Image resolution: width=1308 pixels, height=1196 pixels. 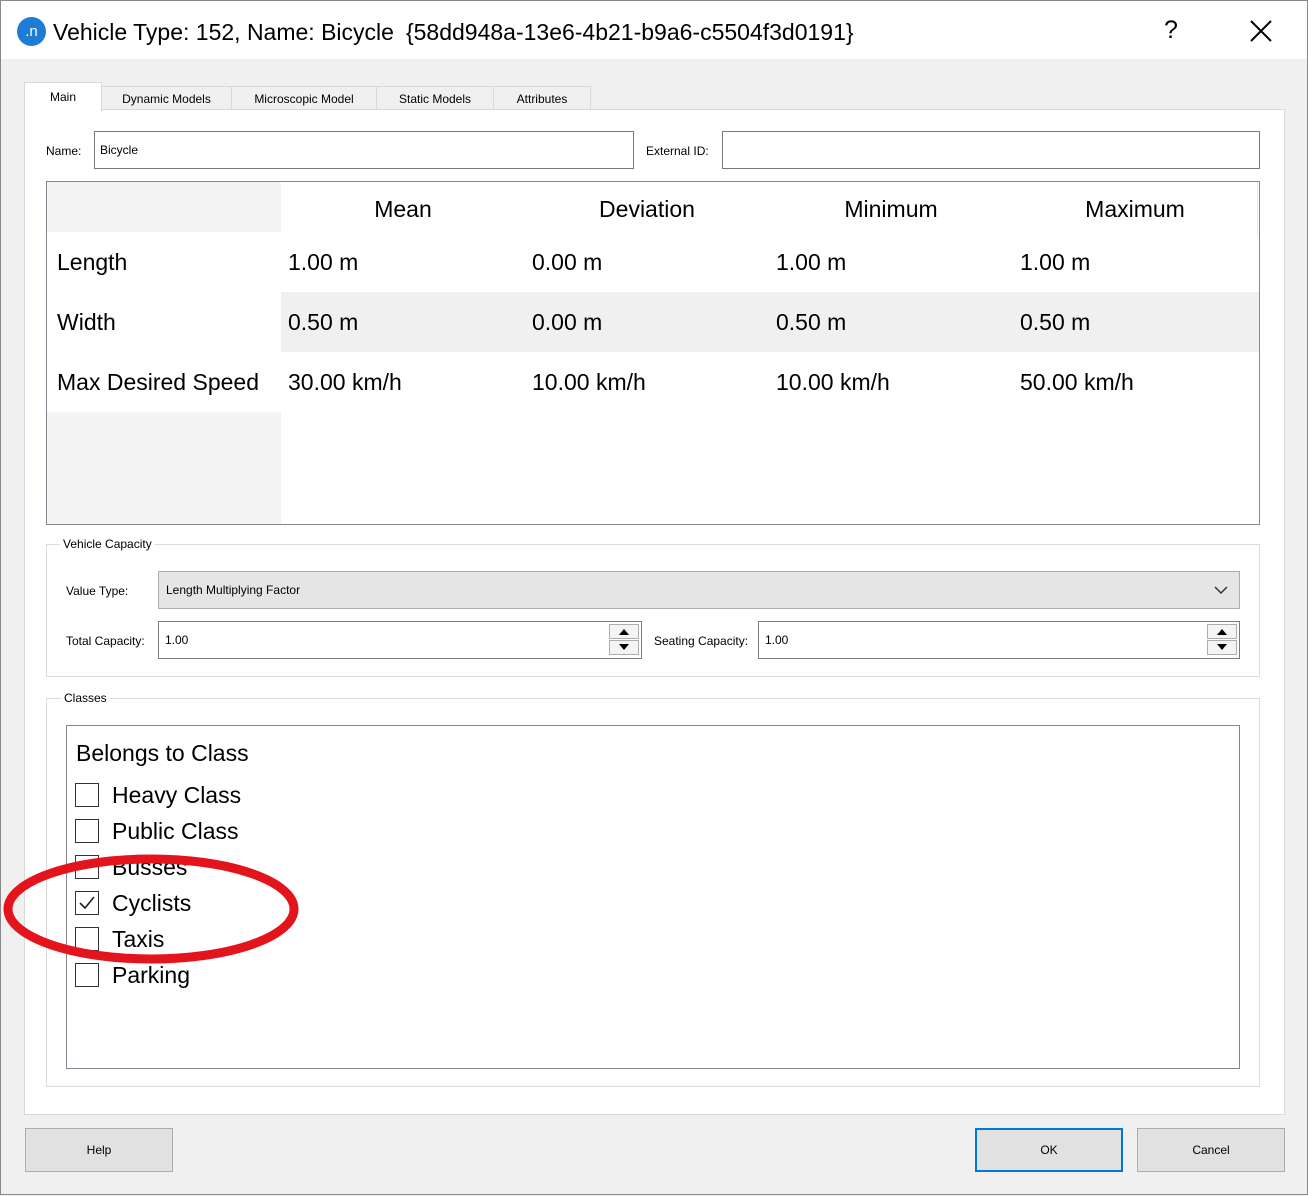 What do you see at coordinates (151, 975) in the screenshot?
I see `class-label-parking: Parking` at bounding box center [151, 975].